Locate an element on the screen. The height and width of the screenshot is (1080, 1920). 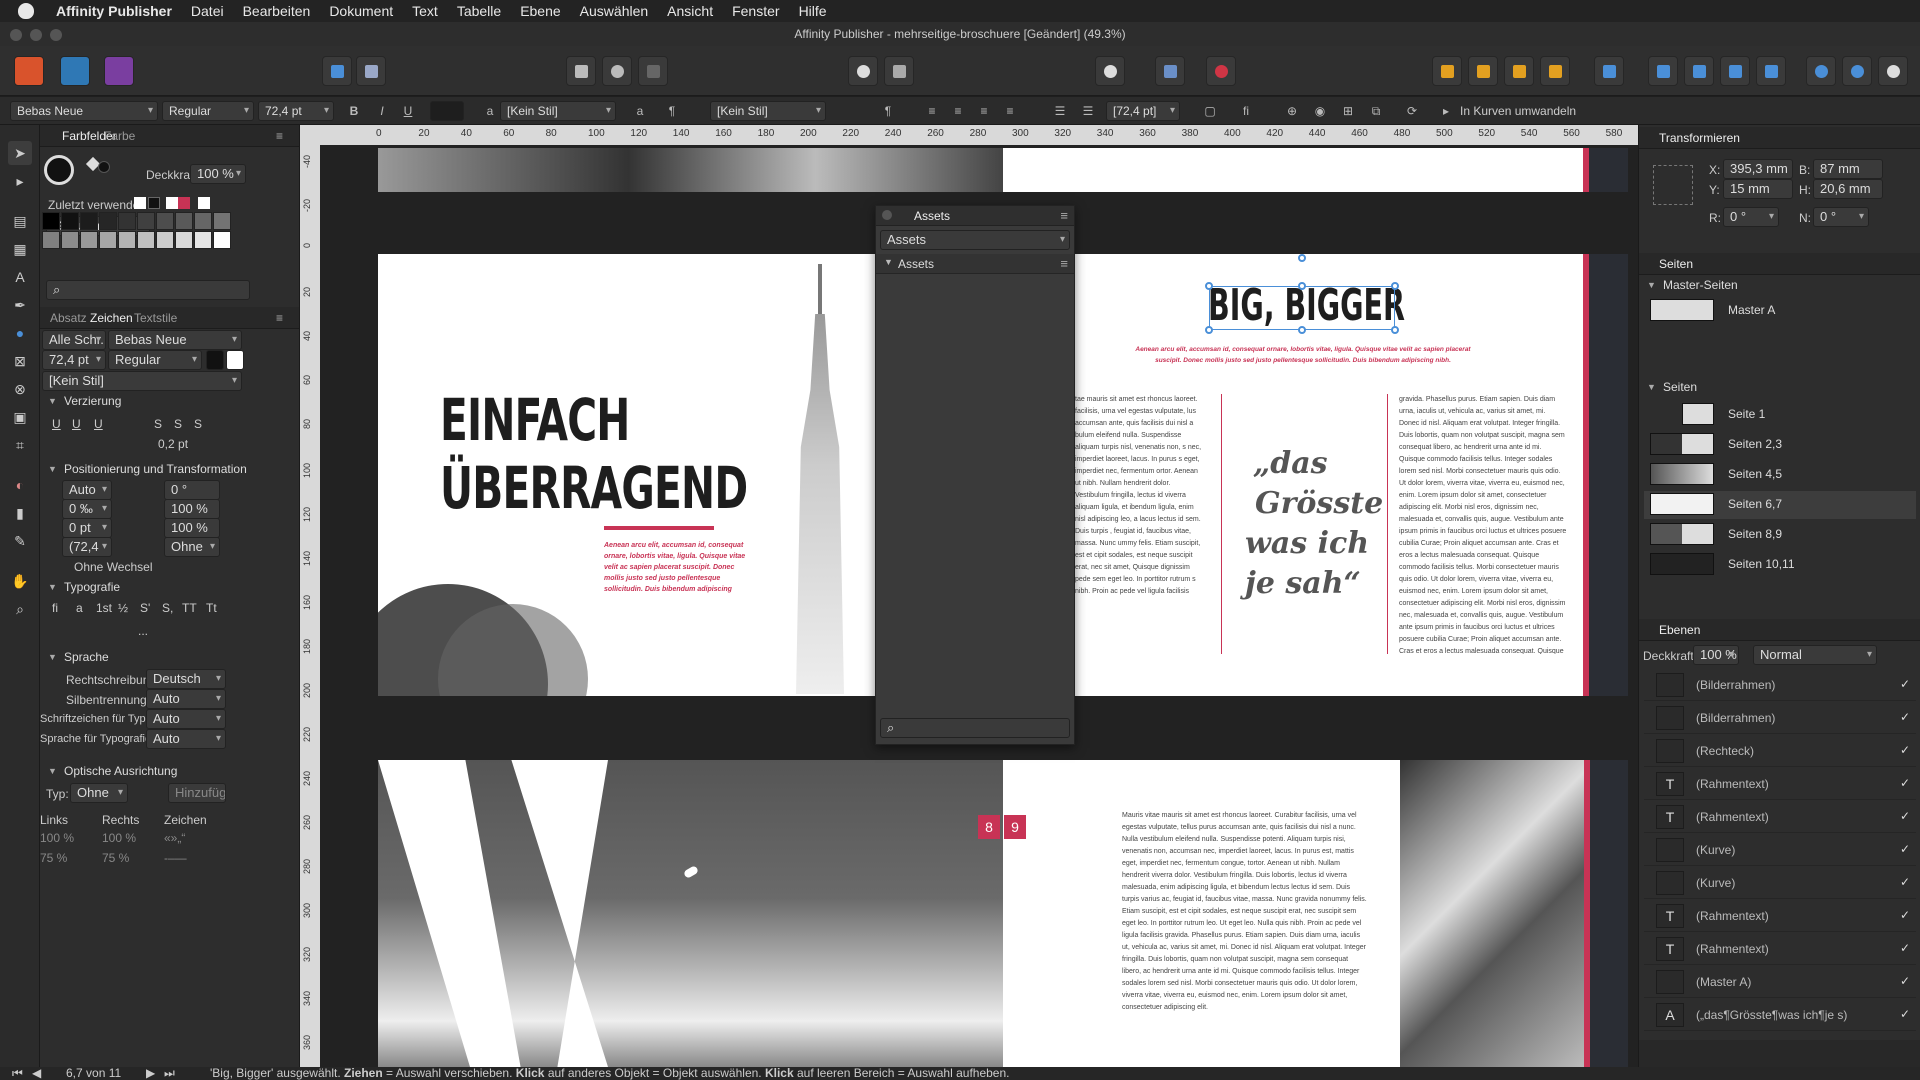
menu-auswaehlen: Auswählen is located at coordinates (614, 11).